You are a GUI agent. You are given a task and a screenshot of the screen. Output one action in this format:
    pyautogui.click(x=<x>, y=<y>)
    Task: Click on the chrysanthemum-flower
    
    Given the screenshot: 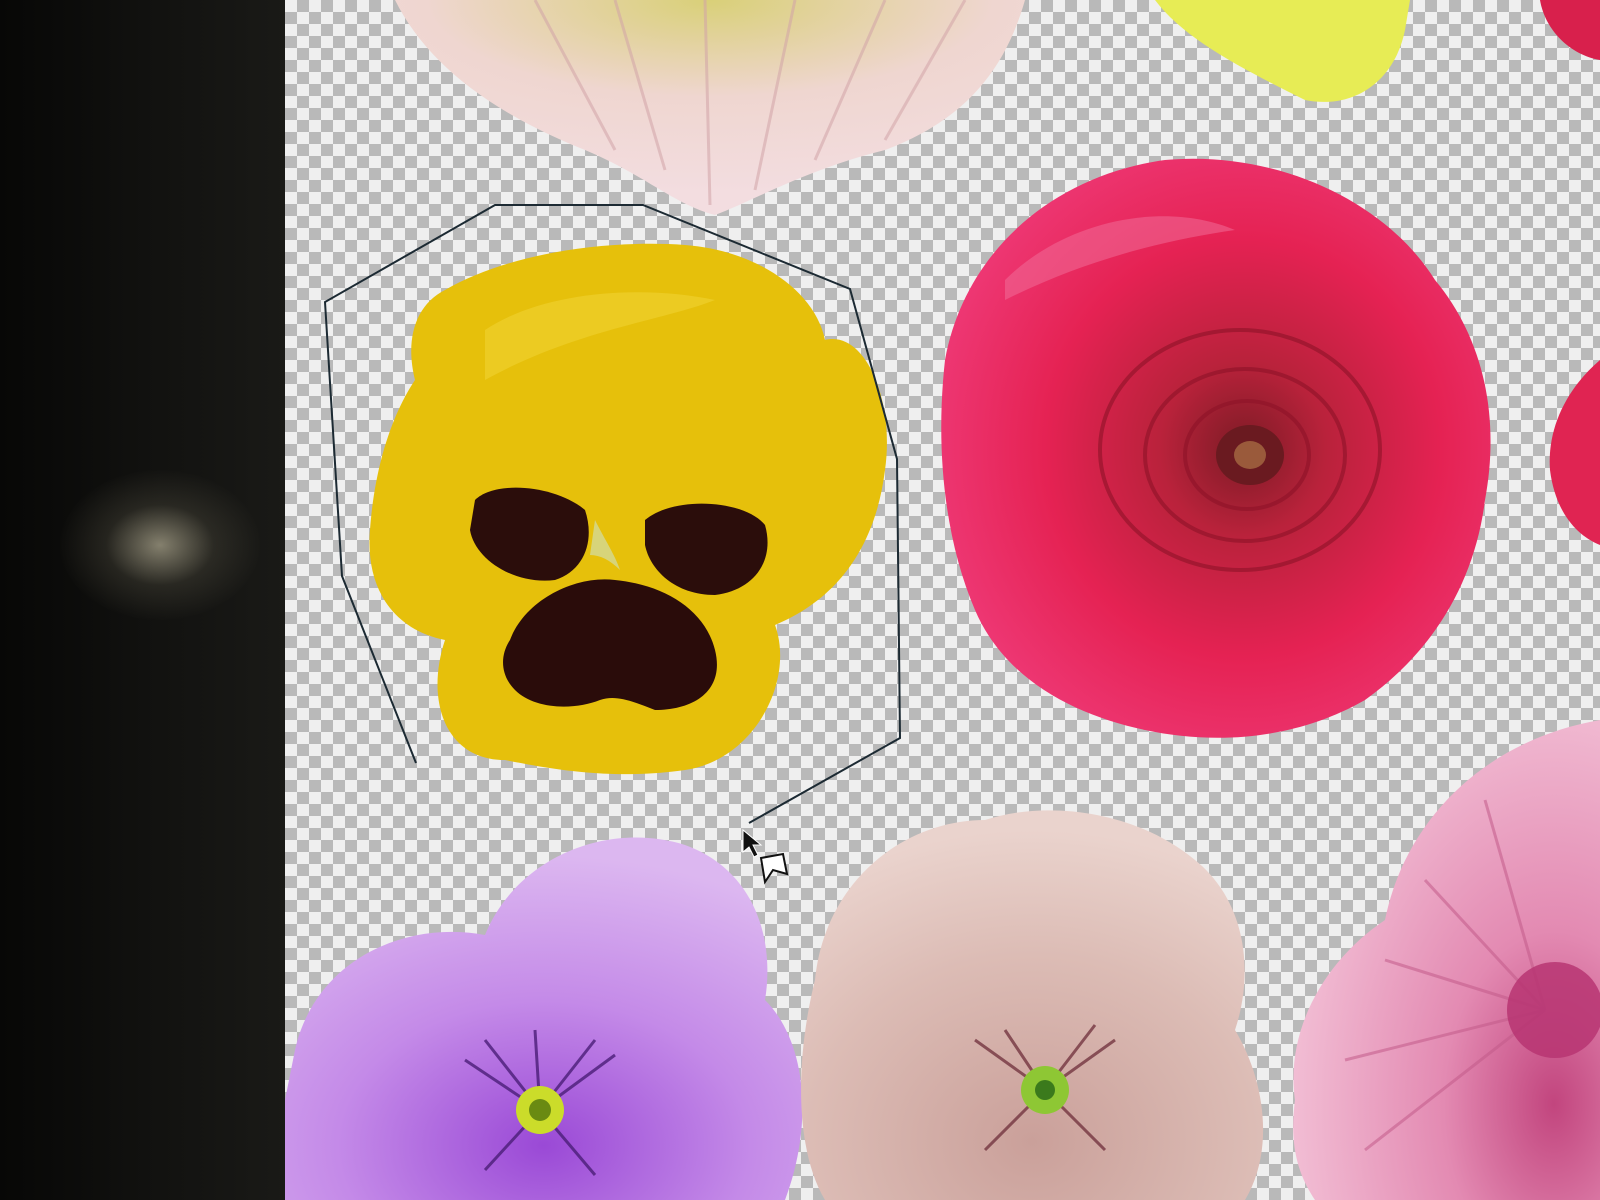 What is the action you would take?
    pyautogui.click(x=710, y=107)
    